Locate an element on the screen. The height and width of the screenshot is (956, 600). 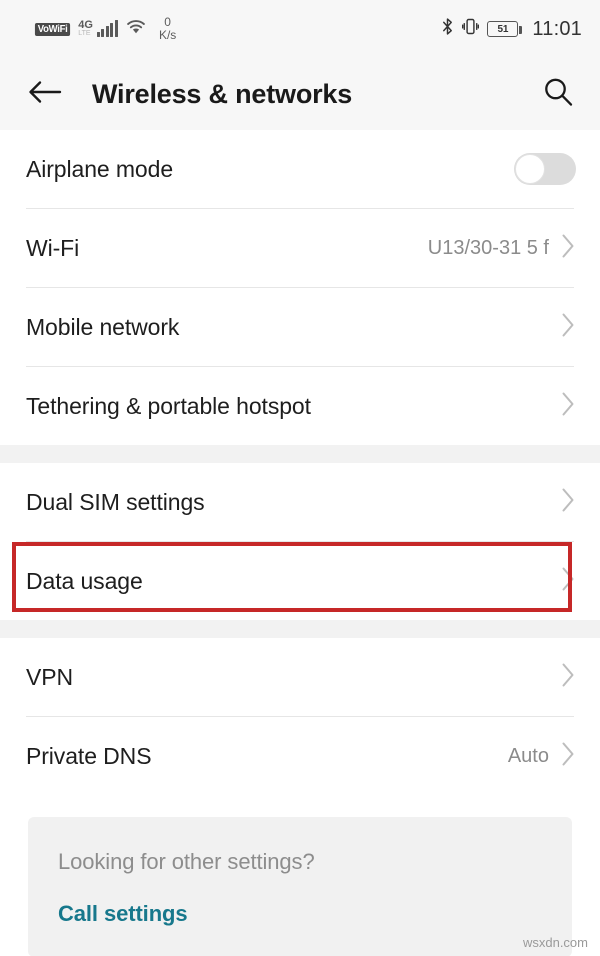
call-settings-link: Call settings is located at coordinates (123, 914).